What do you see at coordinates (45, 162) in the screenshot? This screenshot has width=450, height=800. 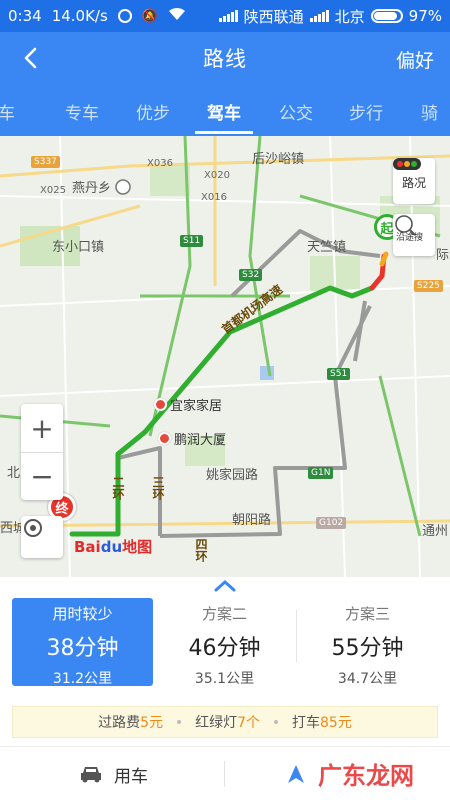 I see `shield-s337: S337` at bounding box center [45, 162].